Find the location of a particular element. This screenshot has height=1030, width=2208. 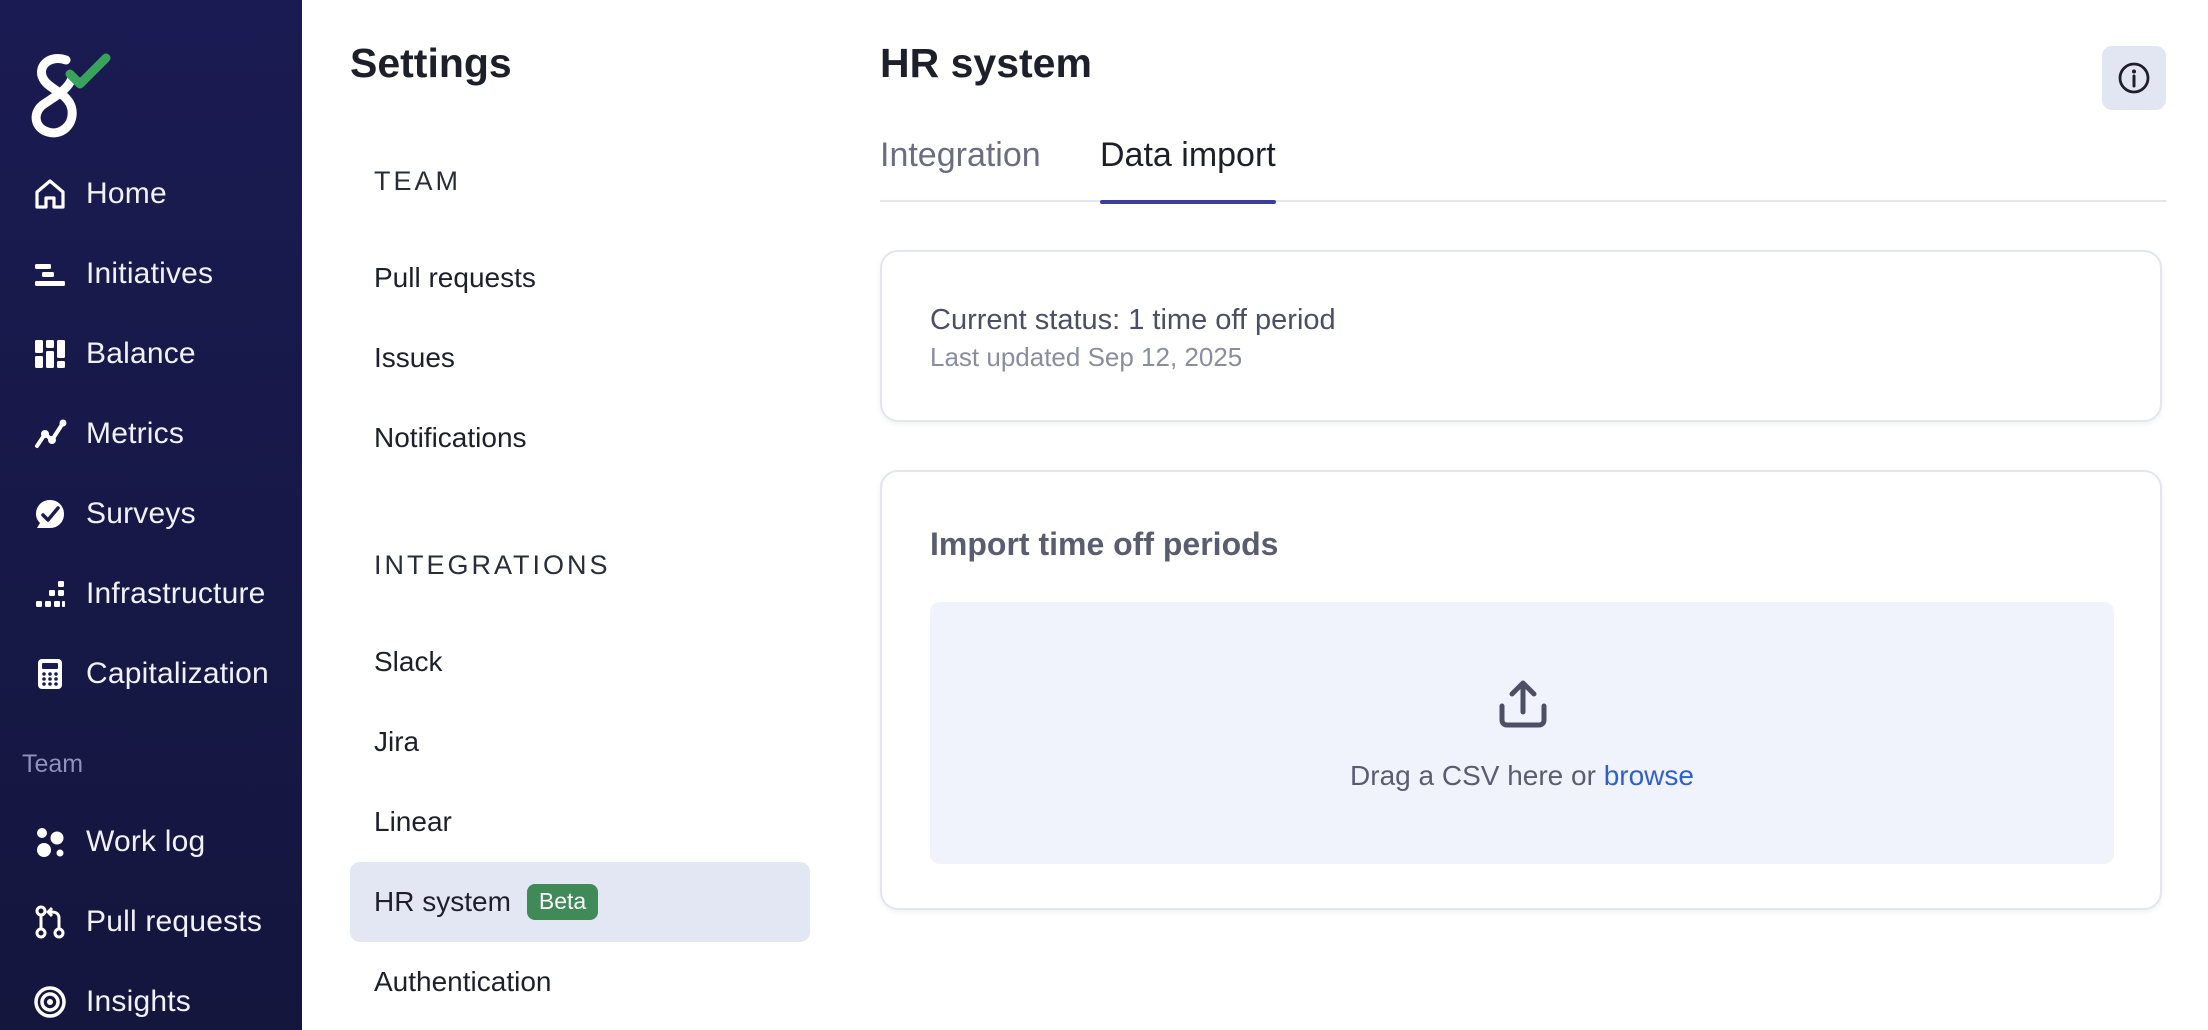

tab-integration: Integration is located at coordinates (960, 169).